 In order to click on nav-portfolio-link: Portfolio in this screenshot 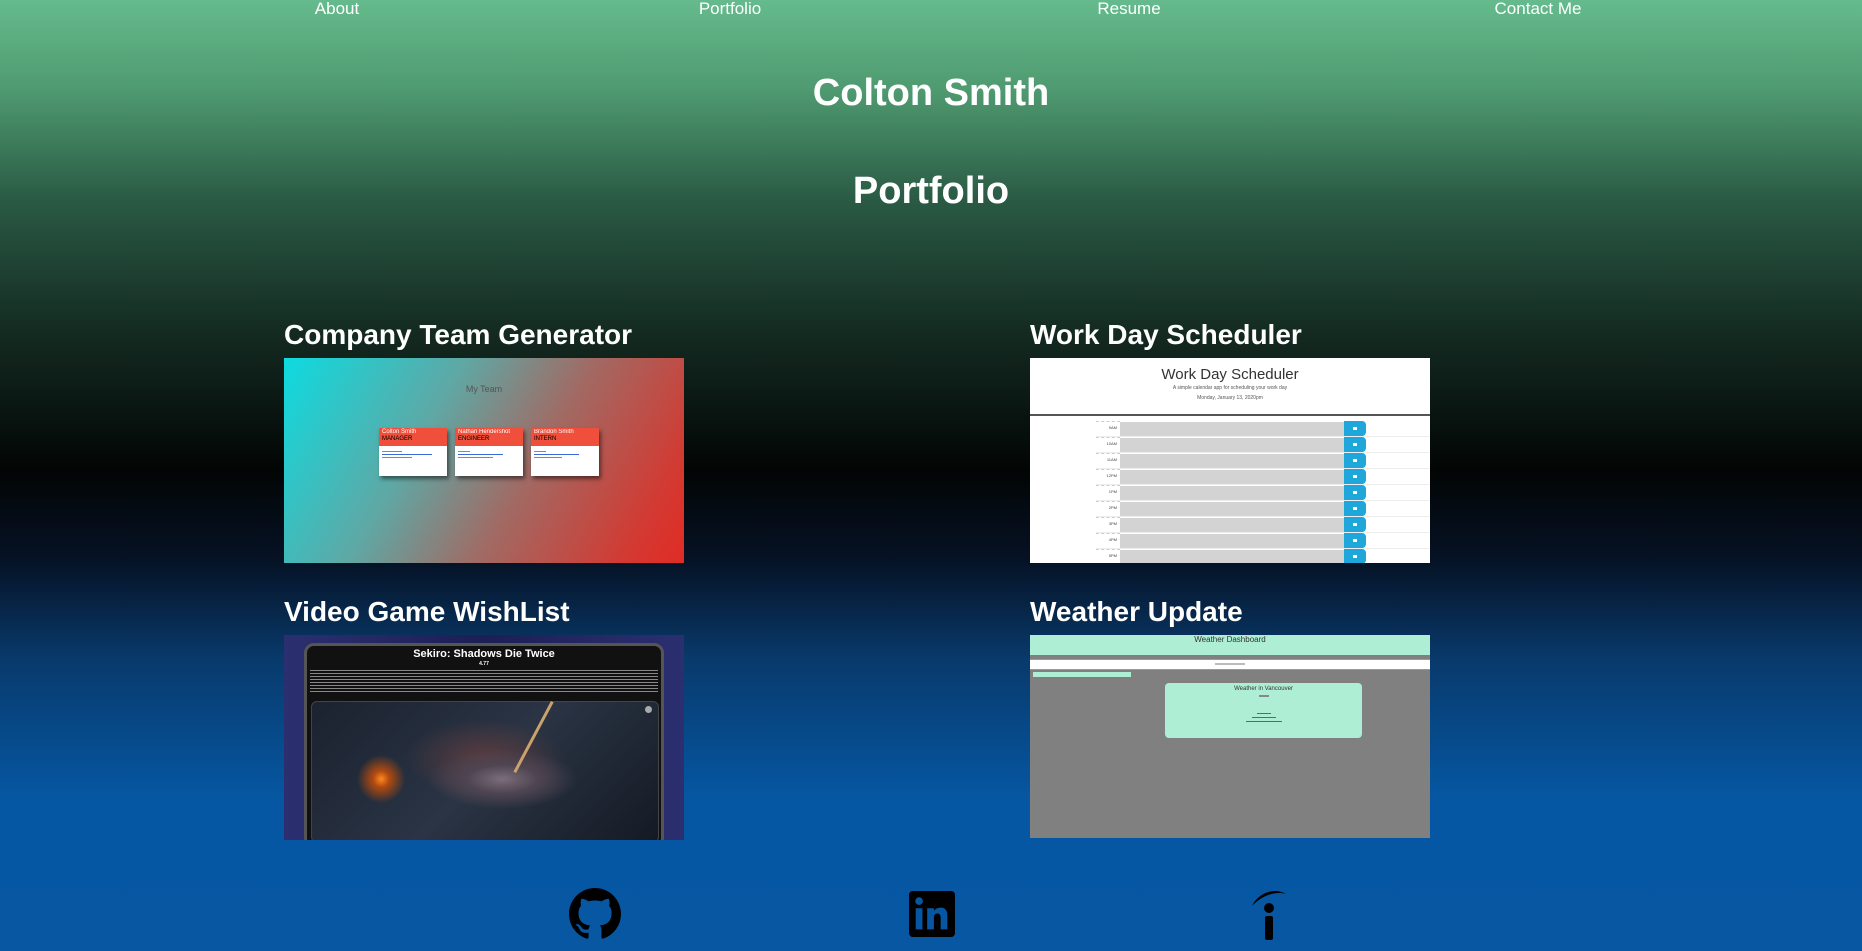, I will do `click(730, 8)`.